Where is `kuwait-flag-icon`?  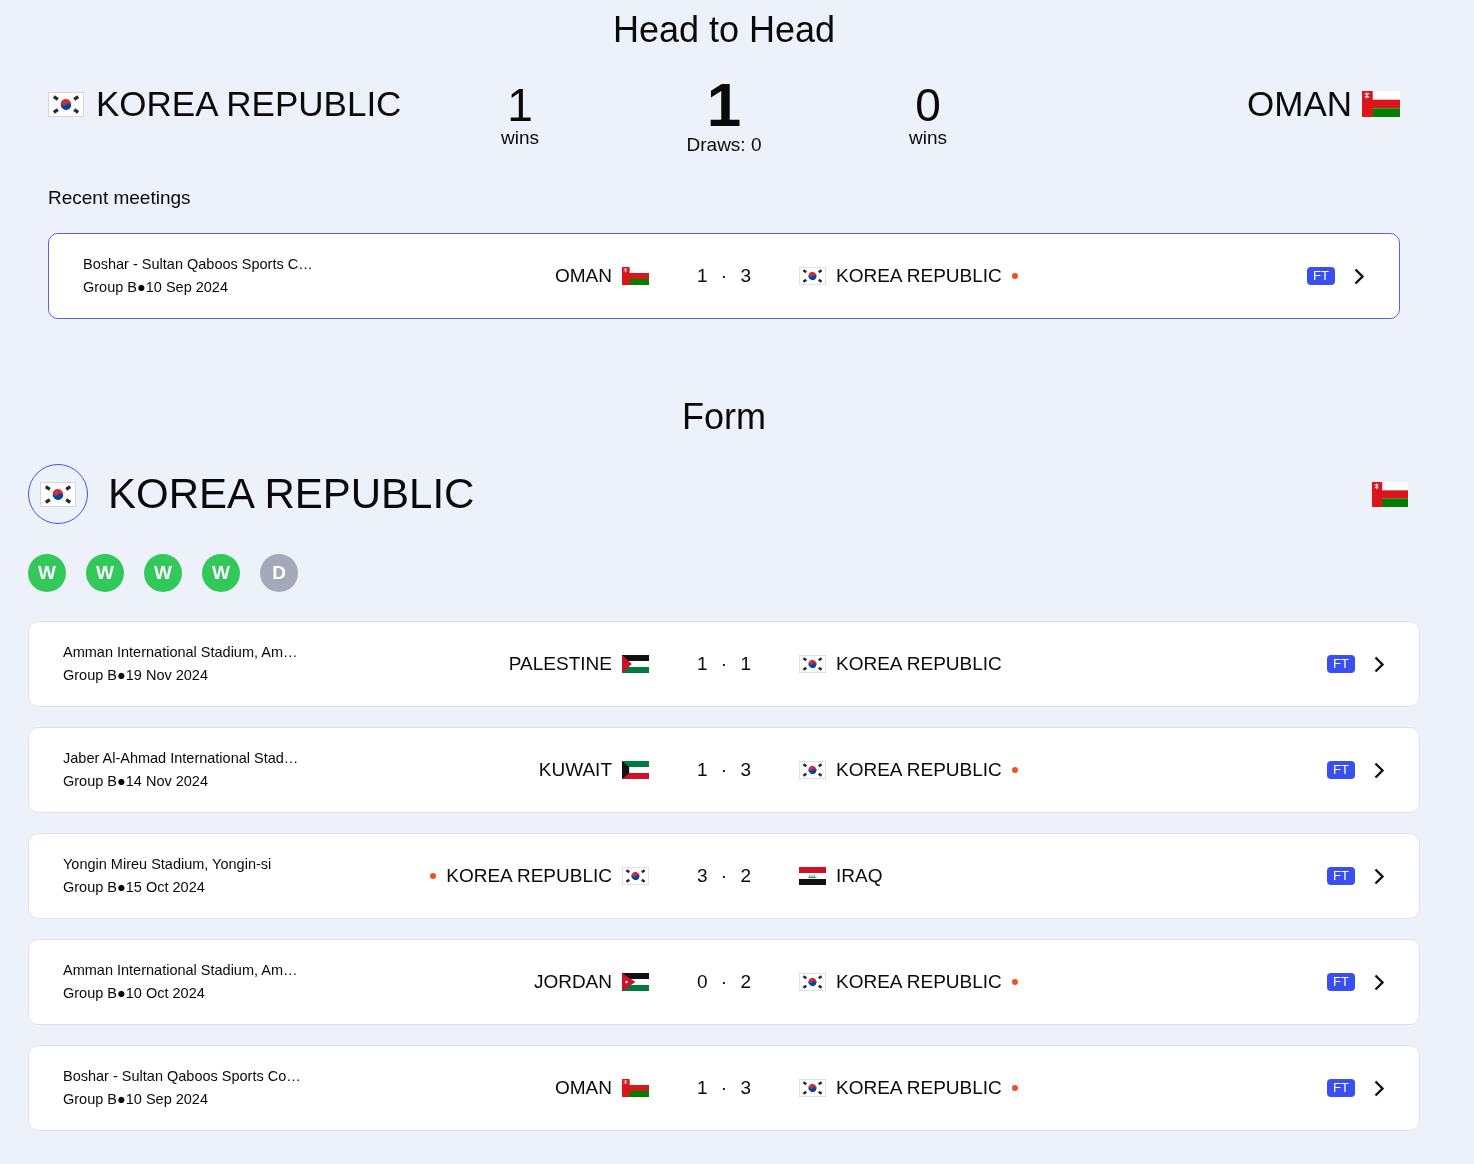 kuwait-flag-icon is located at coordinates (635, 770).